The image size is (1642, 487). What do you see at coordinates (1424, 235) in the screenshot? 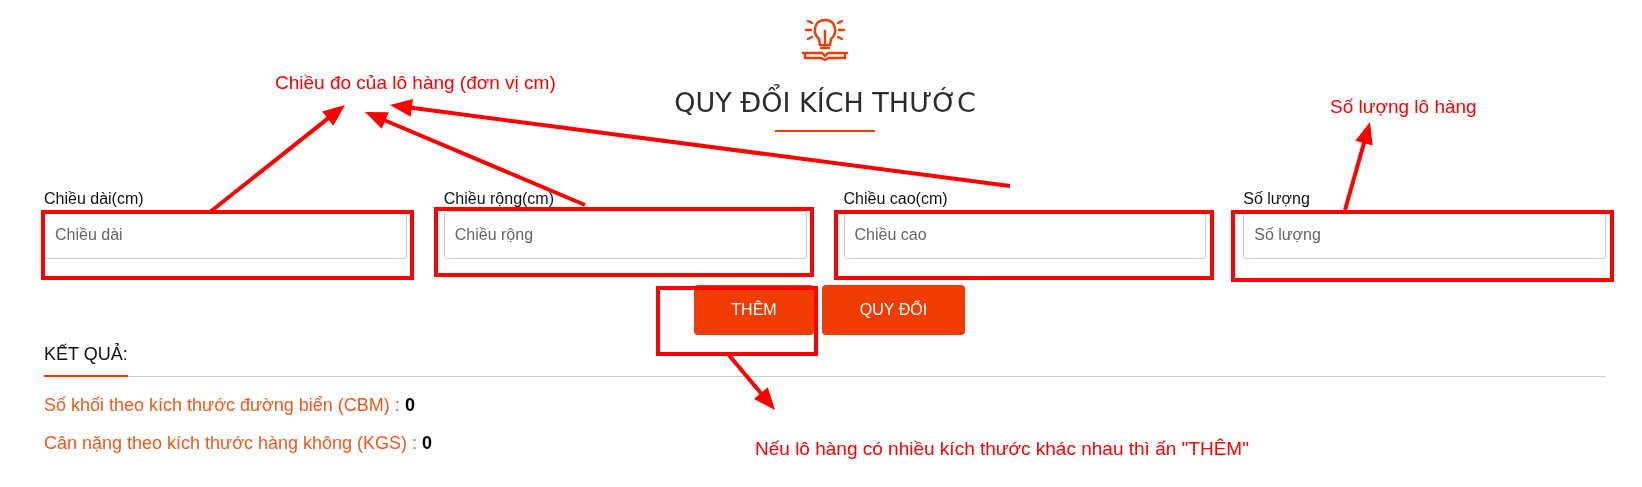
I see `input-field: Số lượng` at bounding box center [1424, 235].